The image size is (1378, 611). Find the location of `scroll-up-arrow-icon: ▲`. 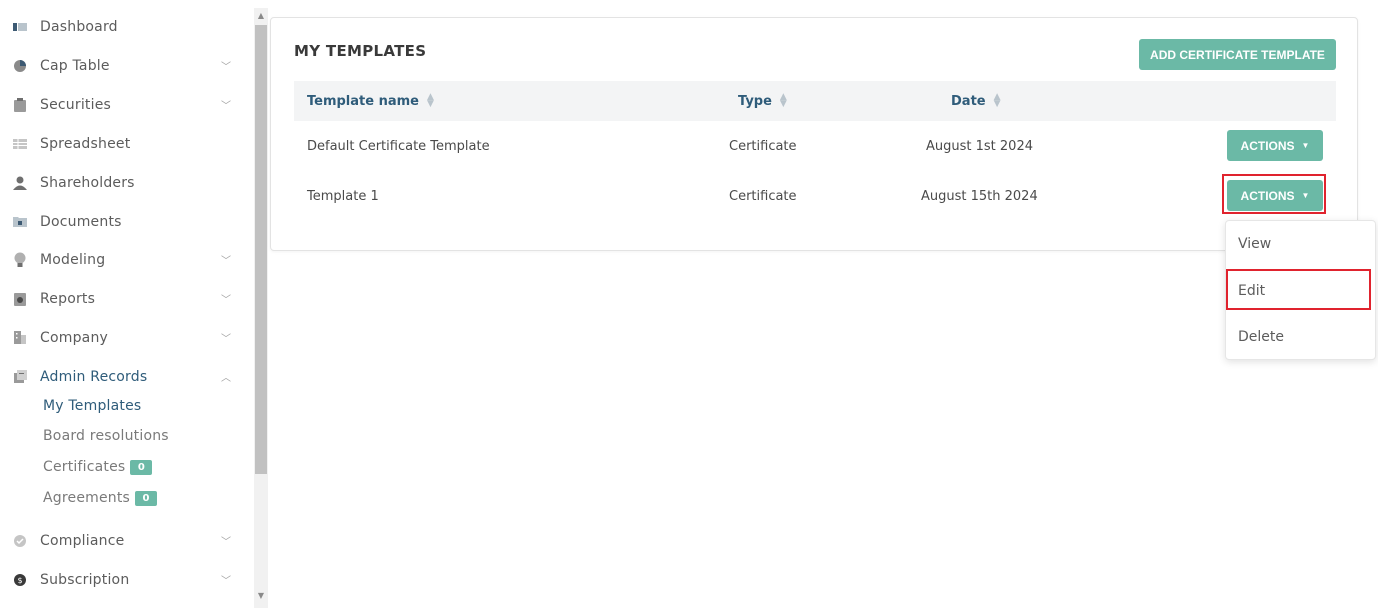

scroll-up-arrow-icon: ▲ is located at coordinates (261, 15).